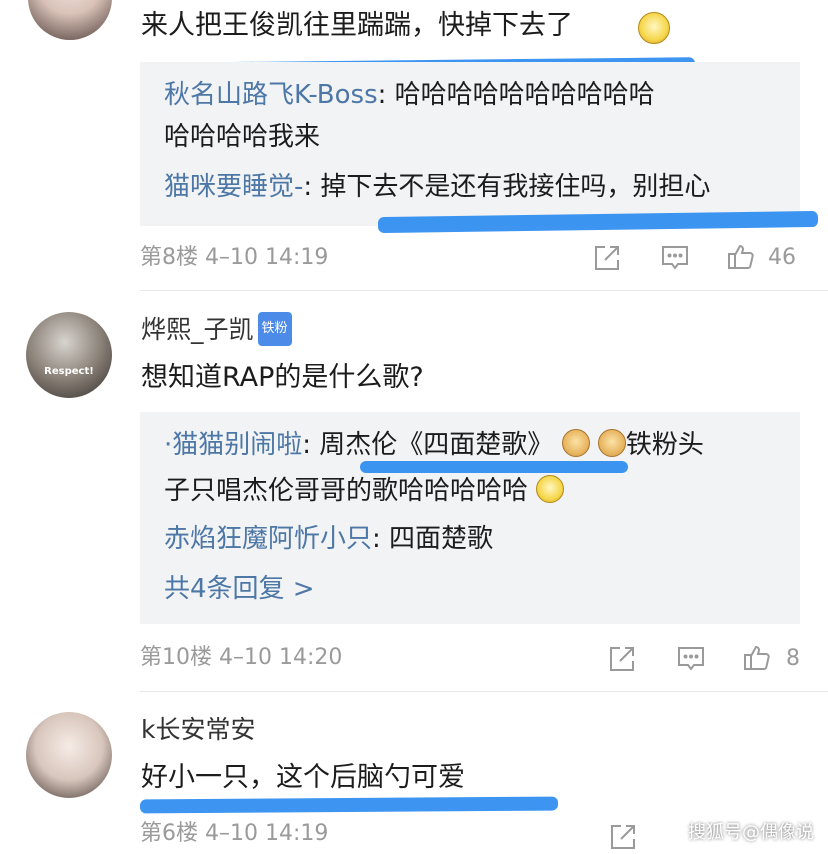  What do you see at coordinates (176, 657) in the screenshot?
I see `floor-number: 第10楼` at bounding box center [176, 657].